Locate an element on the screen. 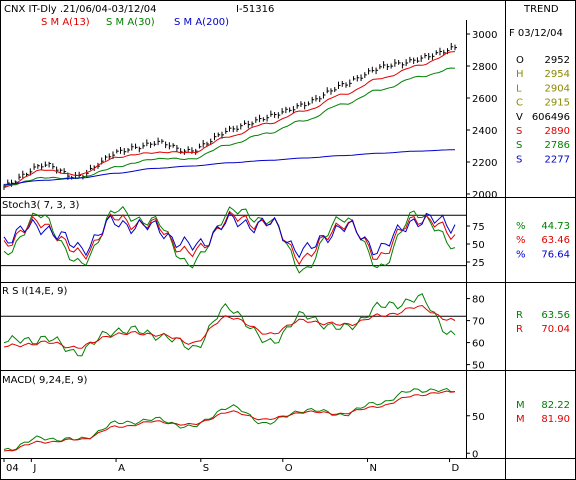  info-value: 2954 is located at coordinates (557, 74).